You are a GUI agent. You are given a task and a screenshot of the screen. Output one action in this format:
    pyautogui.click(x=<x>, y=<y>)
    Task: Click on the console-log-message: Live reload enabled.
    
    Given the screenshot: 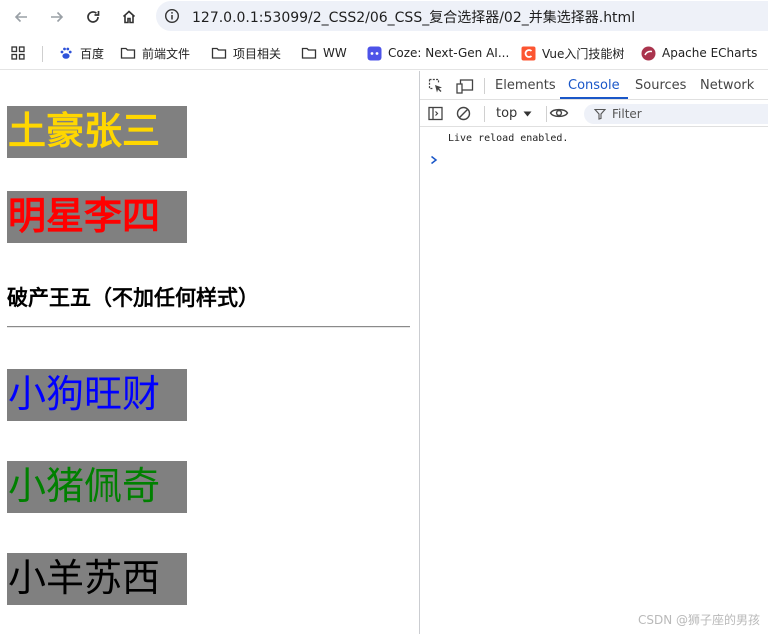 What is the action you would take?
    pyautogui.click(x=508, y=138)
    